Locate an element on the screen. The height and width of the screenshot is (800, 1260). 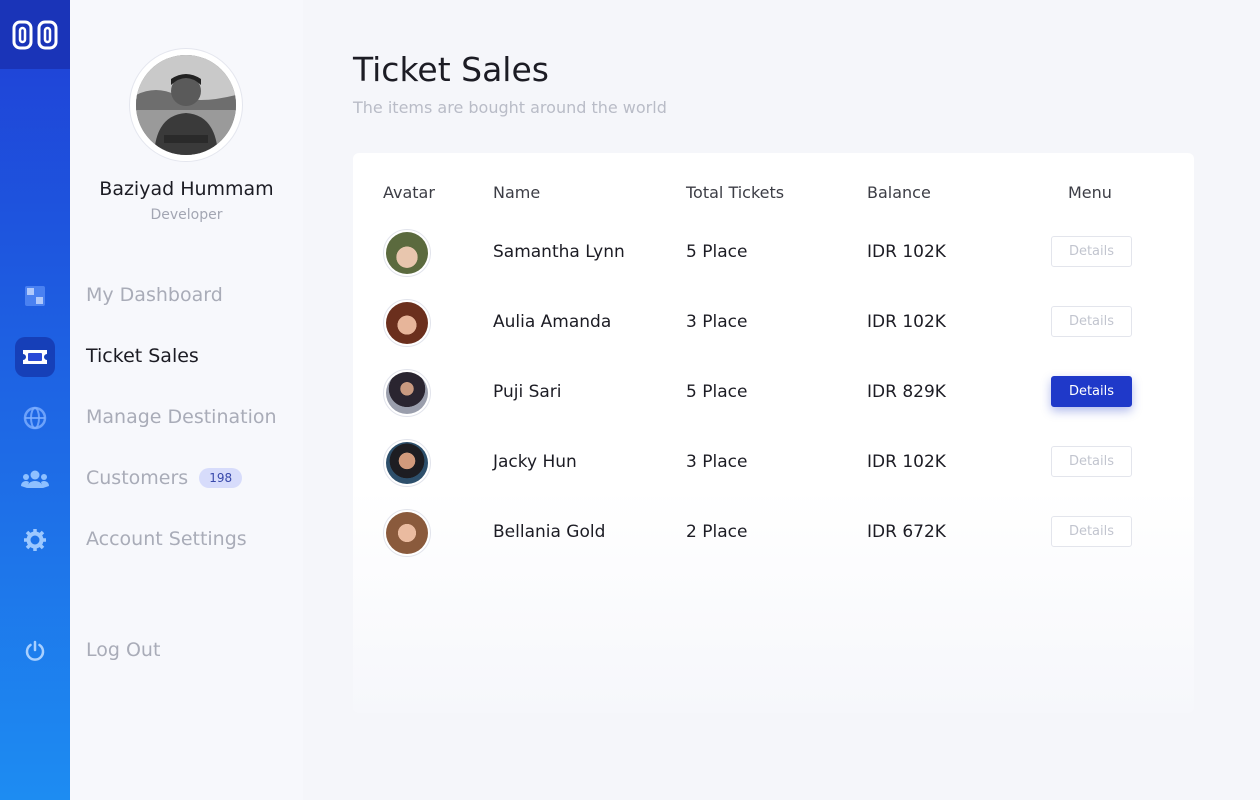
power-icon is located at coordinates (35, 651).